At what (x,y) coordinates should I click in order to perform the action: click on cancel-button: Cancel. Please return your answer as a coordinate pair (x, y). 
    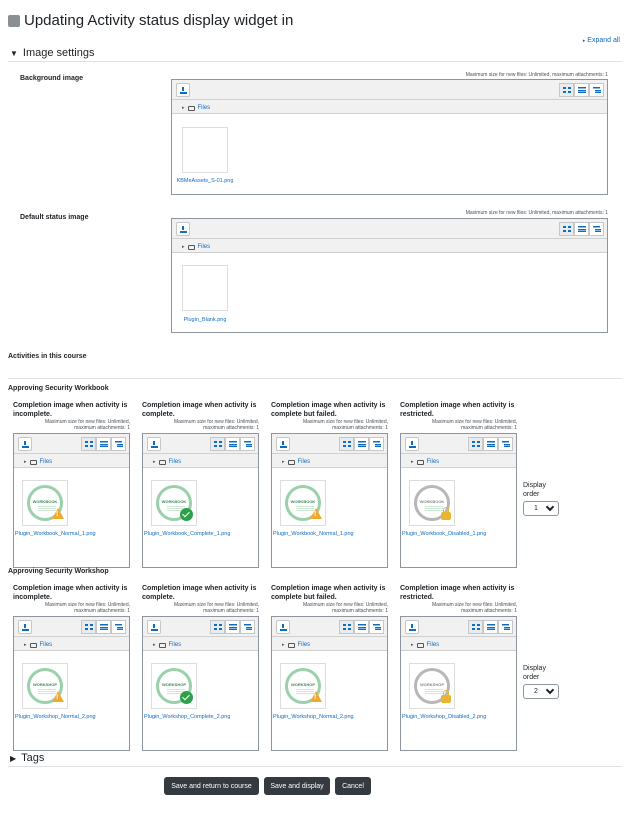
    Looking at the image, I should click on (353, 786).